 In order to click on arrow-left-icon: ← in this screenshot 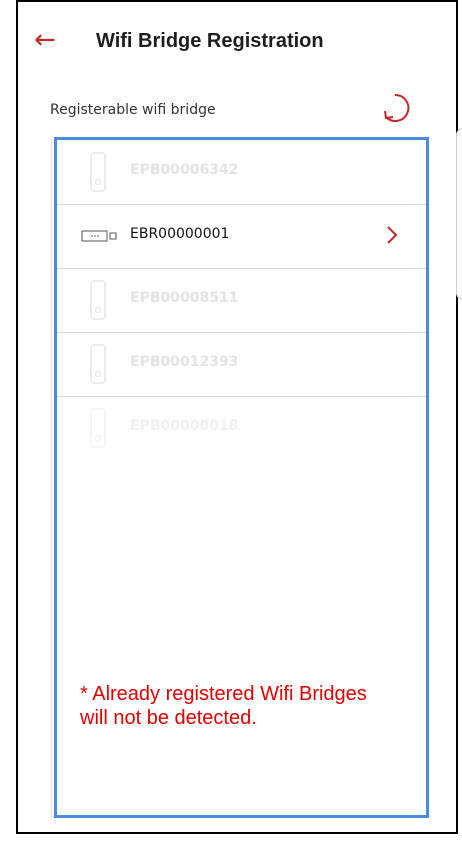, I will do `click(45, 40)`.